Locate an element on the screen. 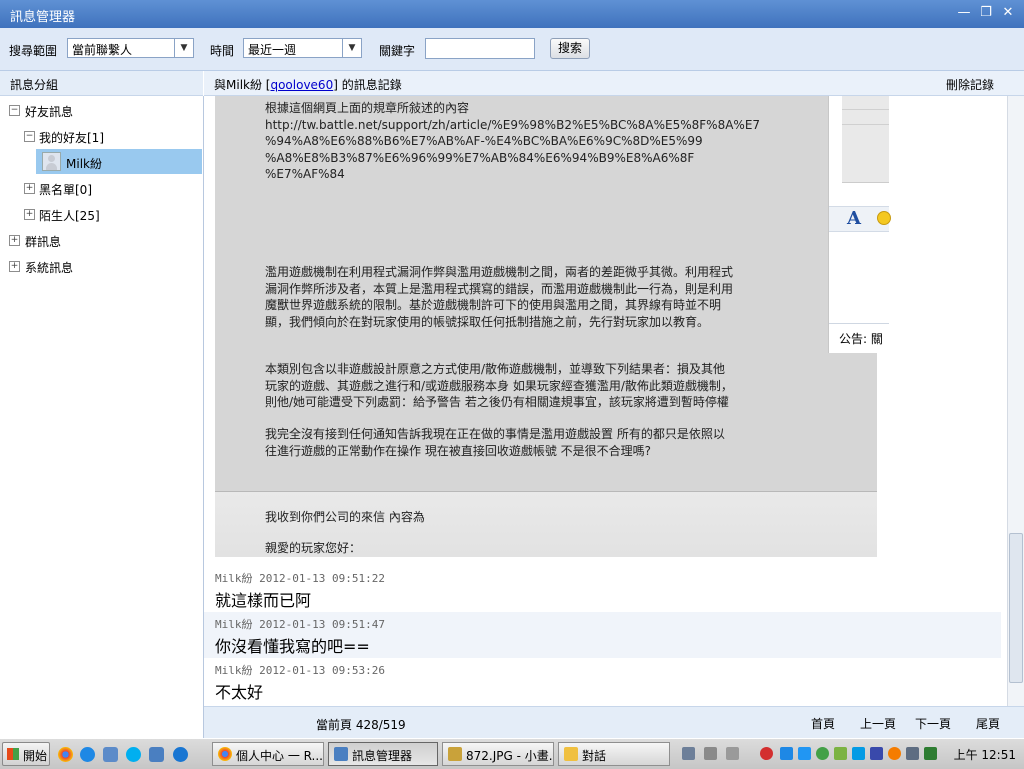 The image size is (1024, 769). time-select: 最近一週 ▼ is located at coordinates (302, 48).